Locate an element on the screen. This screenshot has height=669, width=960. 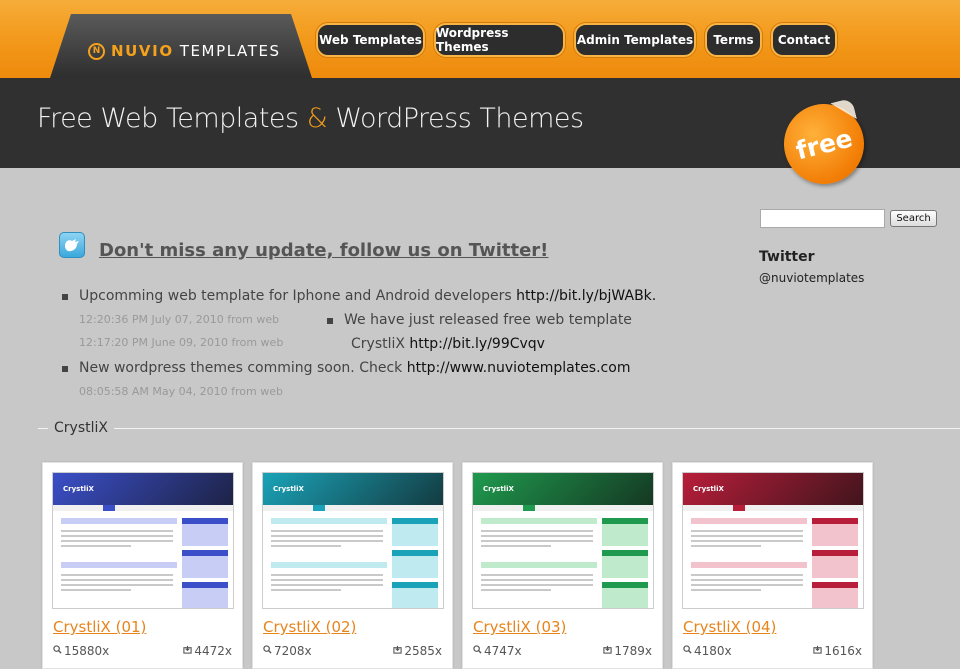
template-downloads: 1789x is located at coordinates (627, 651).